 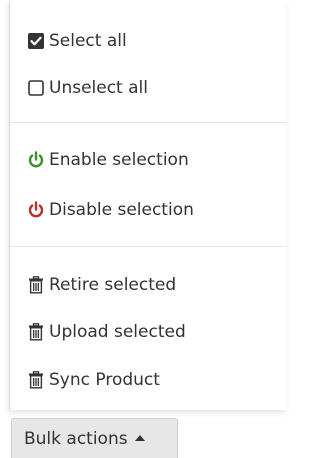 I want to click on enable-selection-label: Enable selection, so click(x=119, y=160).